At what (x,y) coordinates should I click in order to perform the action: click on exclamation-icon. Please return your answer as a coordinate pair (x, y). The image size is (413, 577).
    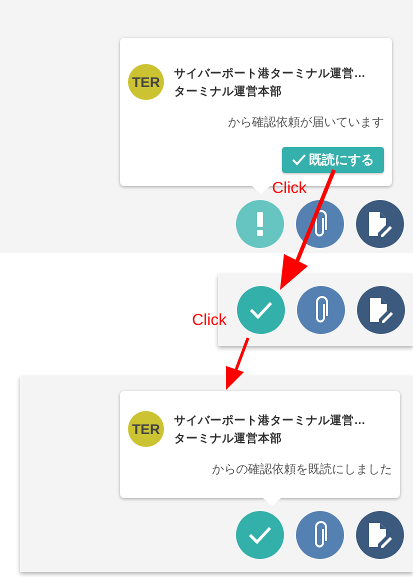
    Looking at the image, I should click on (260, 224).